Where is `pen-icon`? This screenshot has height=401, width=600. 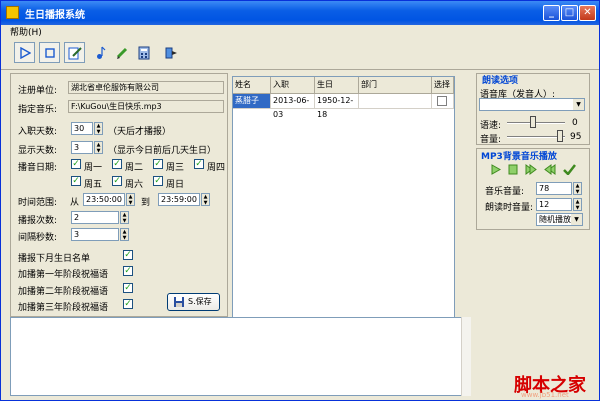
pen-icon is located at coordinates (121, 53).